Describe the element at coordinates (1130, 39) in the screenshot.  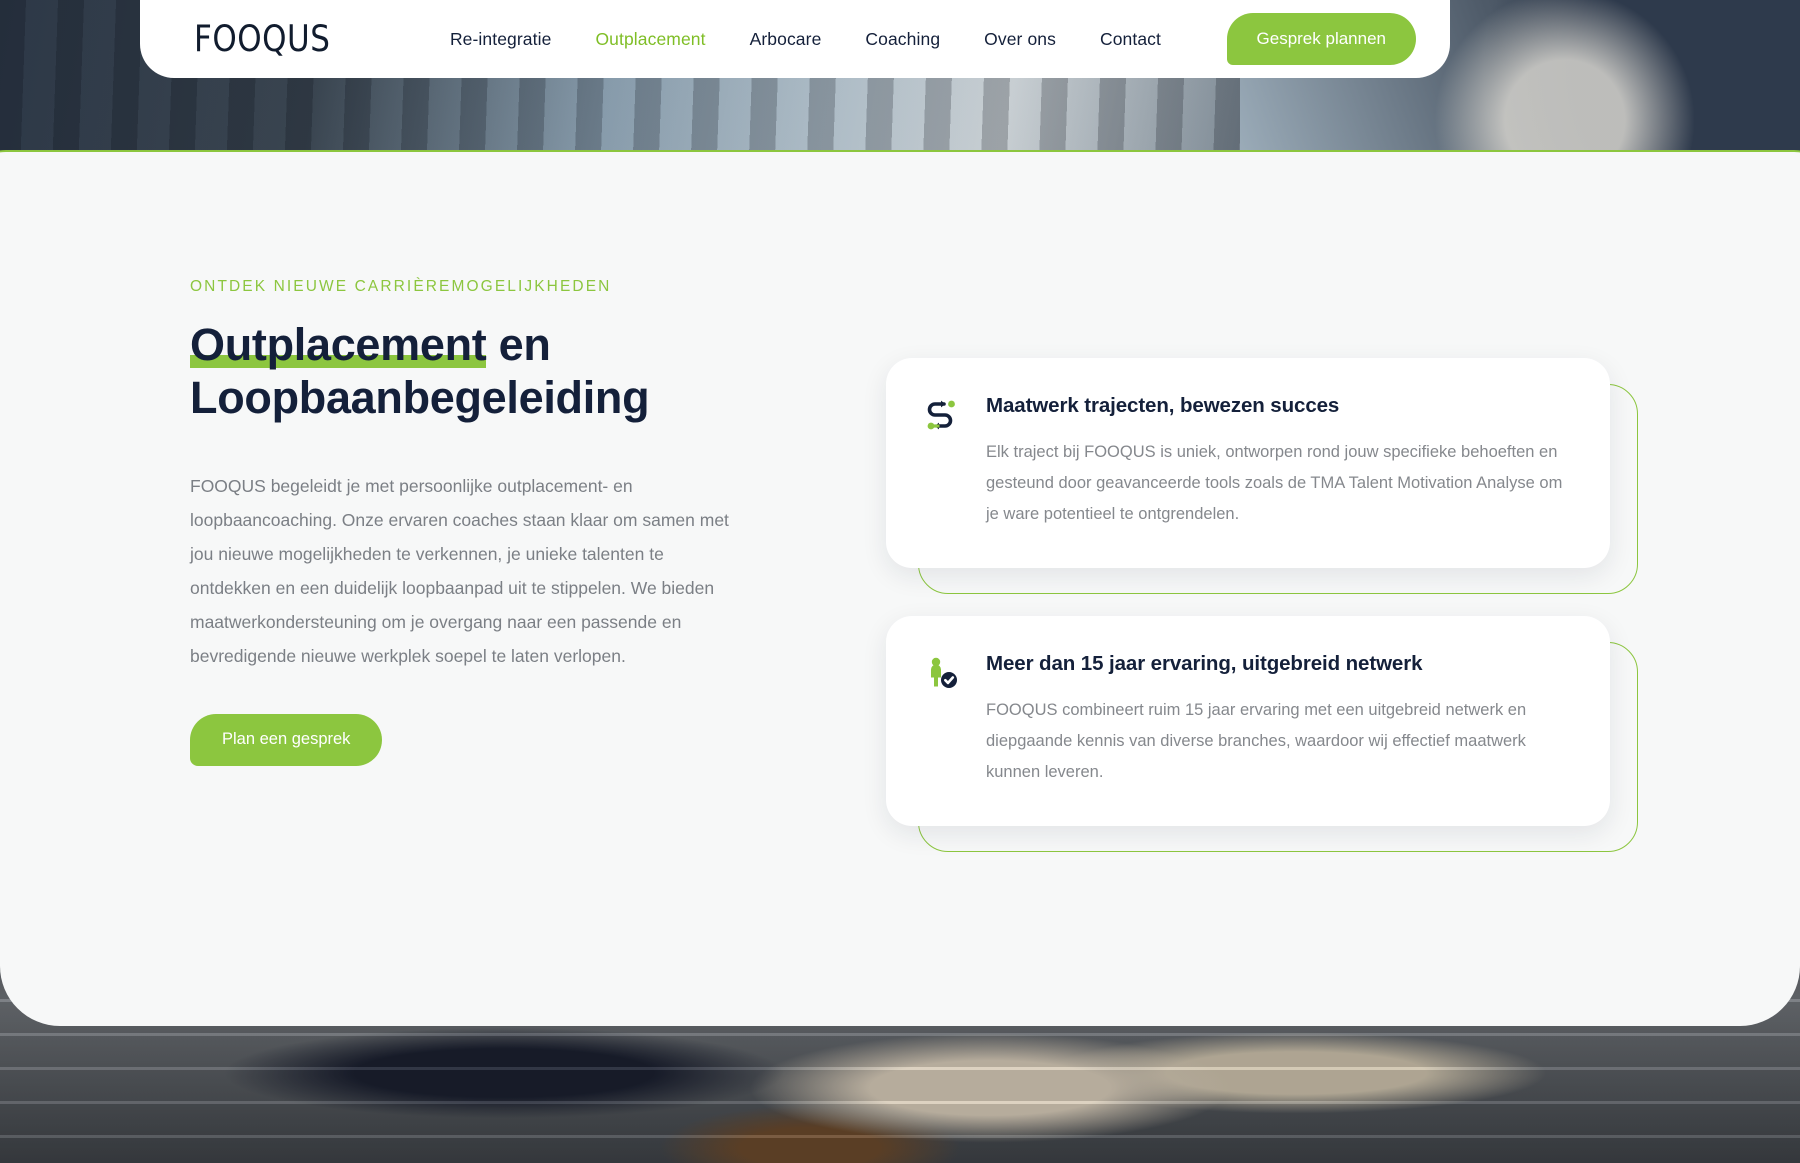
I see `nav-link-contact: Contact` at that location.